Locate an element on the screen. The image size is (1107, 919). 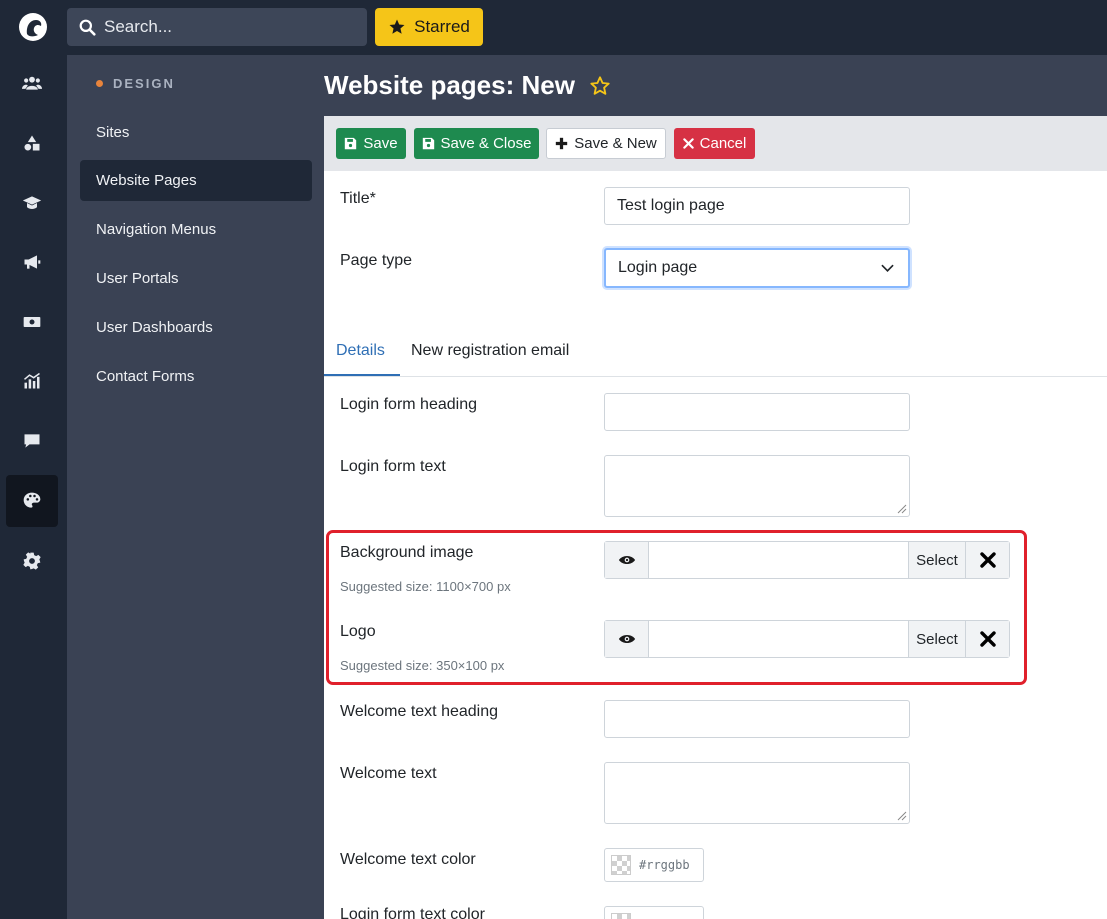
welcome-text-color-input: #rrggbb is located at coordinates (654, 865).